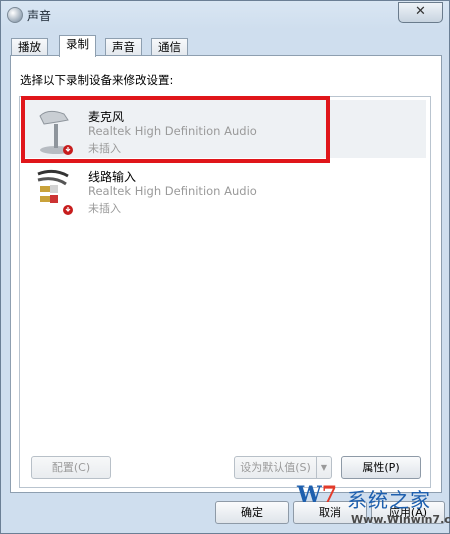 This screenshot has width=450, height=534. What do you see at coordinates (123, 47) in the screenshot?
I see `tab-sounds: 声音` at bounding box center [123, 47].